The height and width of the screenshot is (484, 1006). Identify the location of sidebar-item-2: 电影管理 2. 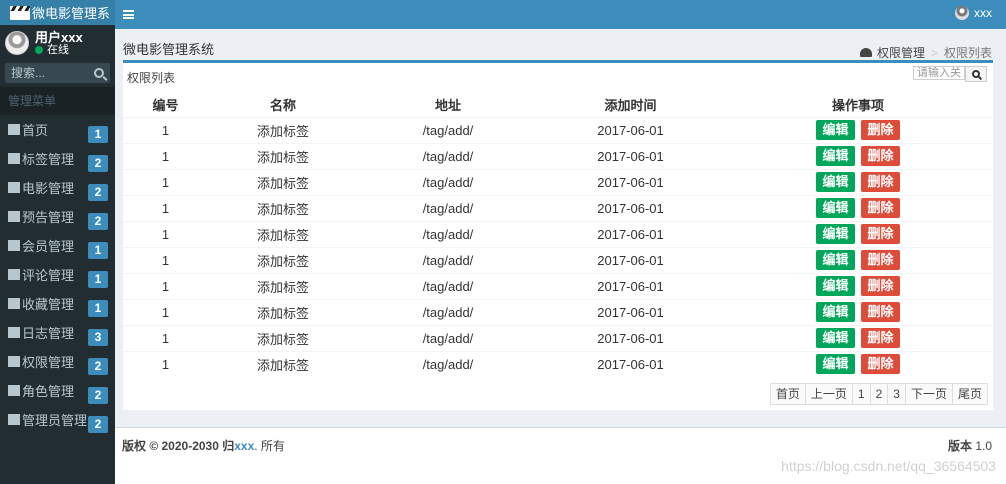
(57, 187).